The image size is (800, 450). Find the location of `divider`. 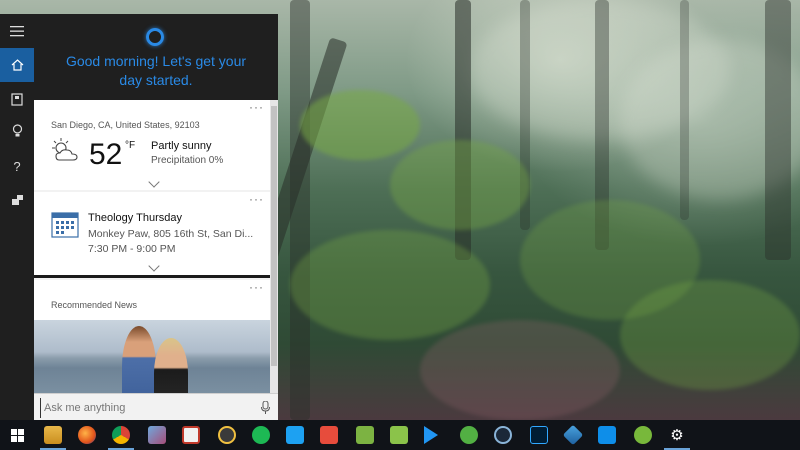

divider is located at coordinates (152, 276).